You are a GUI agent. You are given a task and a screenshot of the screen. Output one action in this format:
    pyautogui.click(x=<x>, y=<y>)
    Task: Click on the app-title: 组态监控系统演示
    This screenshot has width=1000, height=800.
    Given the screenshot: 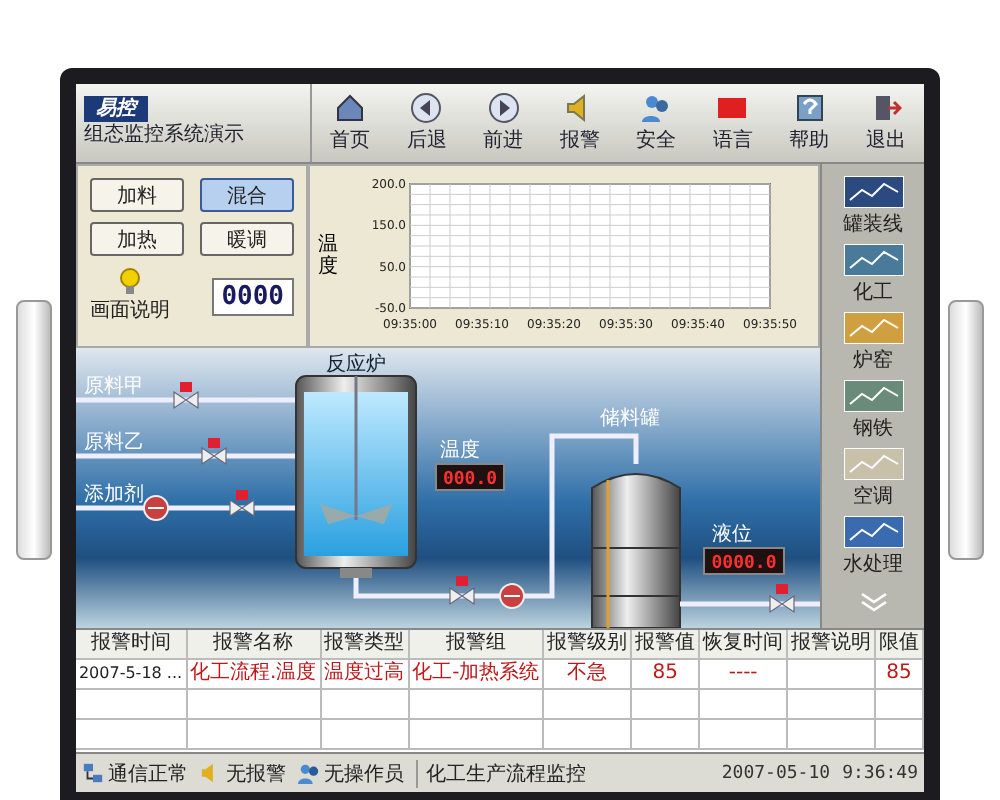 What is the action you would take?
    pyautogui.click(x=165, y=136)
    